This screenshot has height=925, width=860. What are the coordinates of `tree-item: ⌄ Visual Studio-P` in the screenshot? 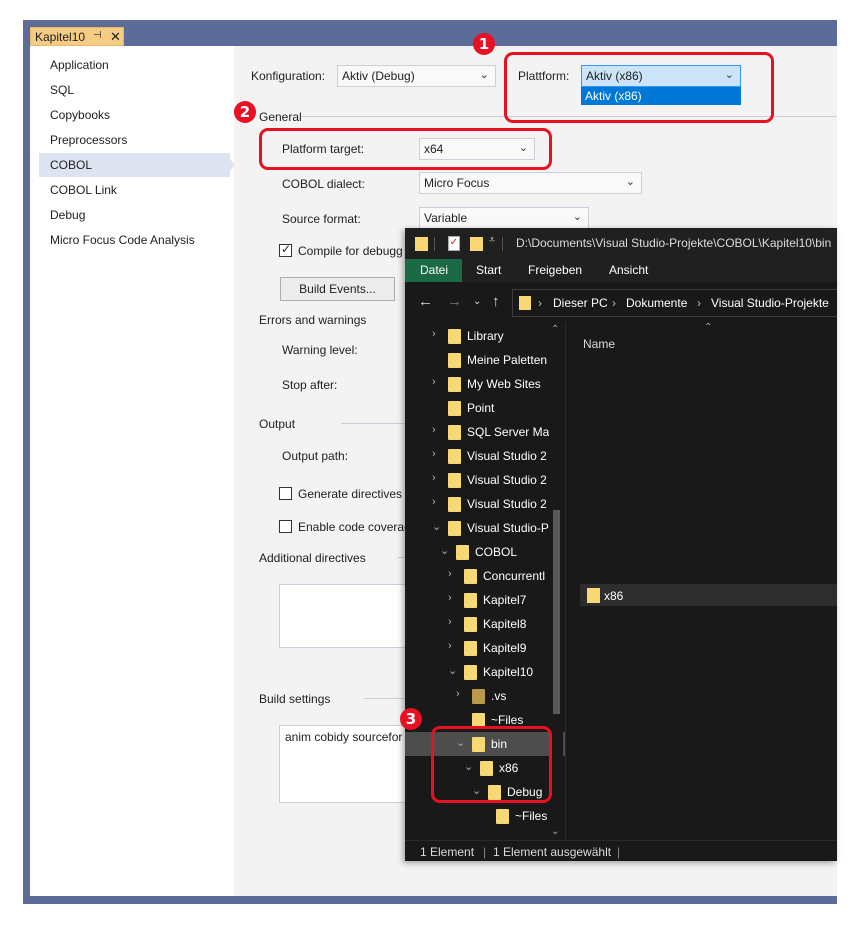 It's located at (485, 528).